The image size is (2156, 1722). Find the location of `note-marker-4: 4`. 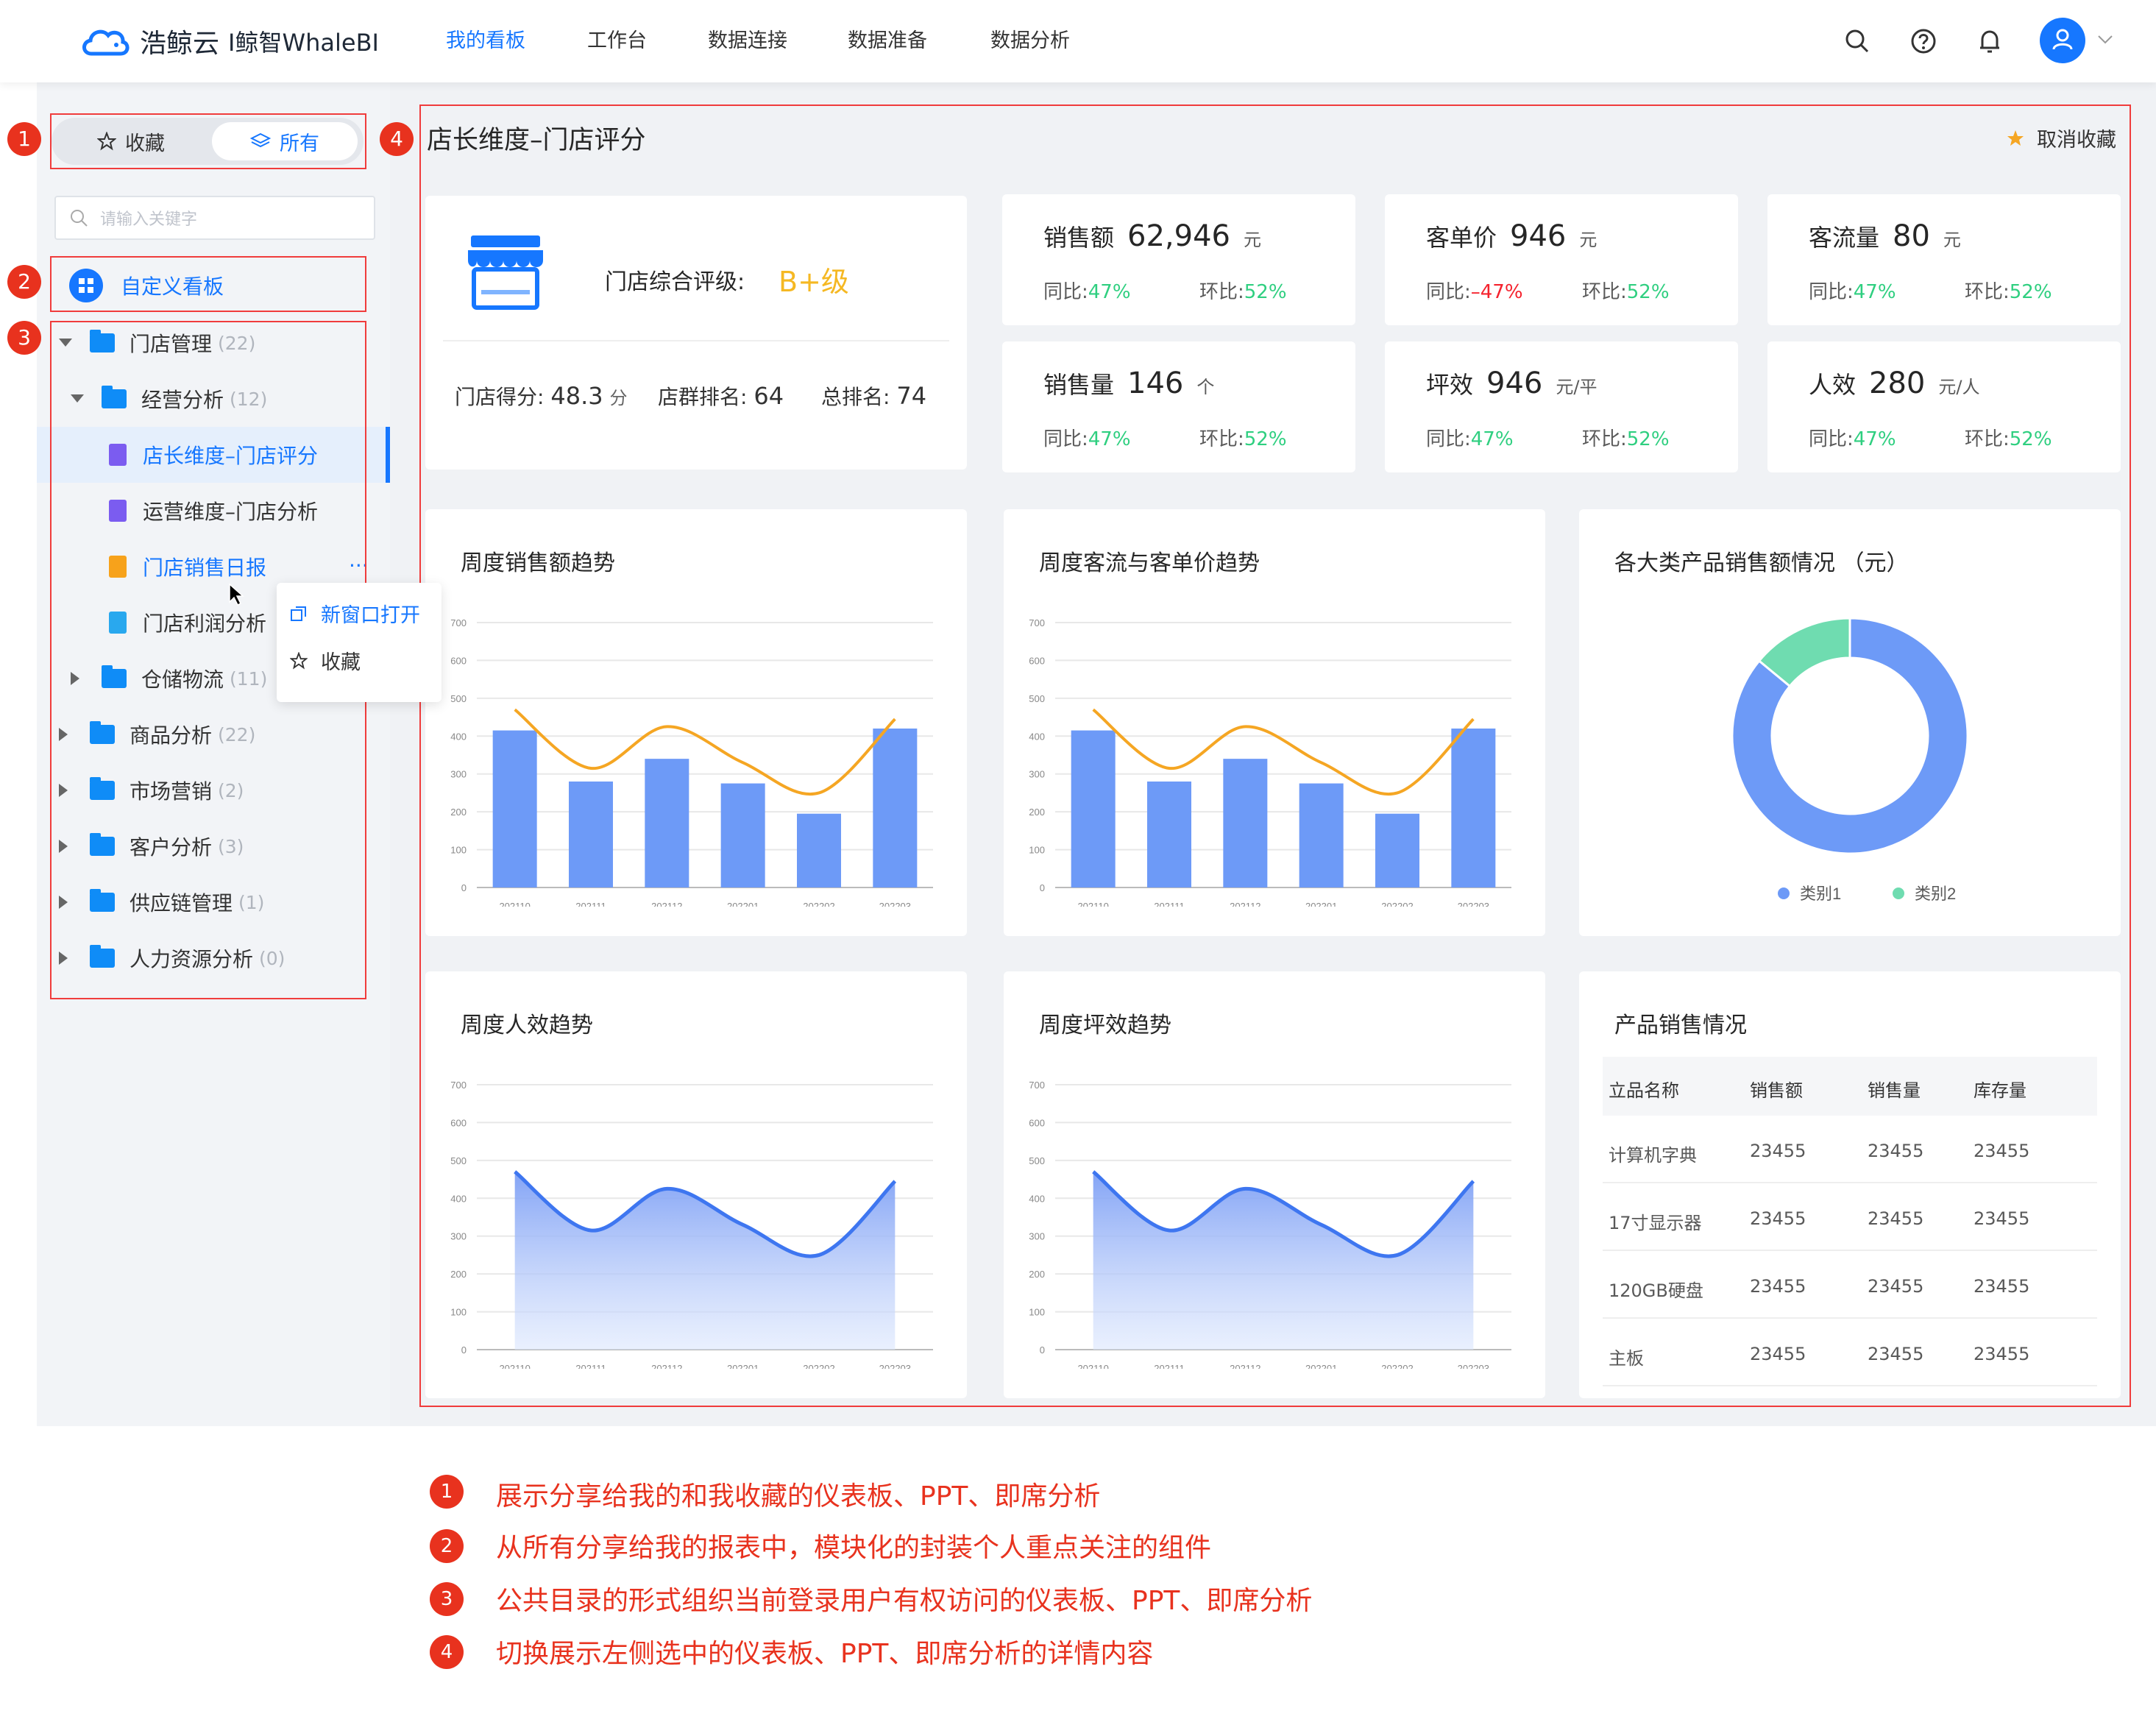

note-marker-4: 4 is located at coordinates (447, 1652).